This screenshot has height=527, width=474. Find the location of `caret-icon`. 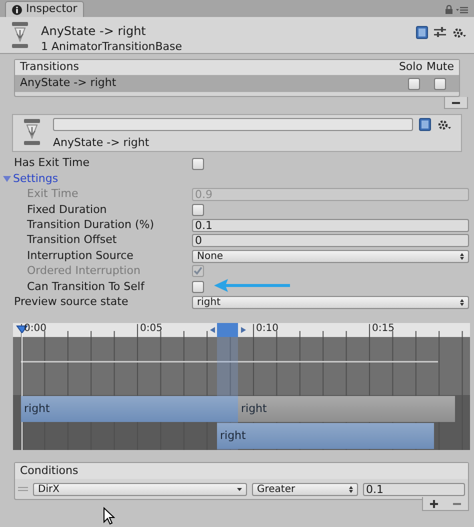

caret-icon is located at coordinates (239, 489).